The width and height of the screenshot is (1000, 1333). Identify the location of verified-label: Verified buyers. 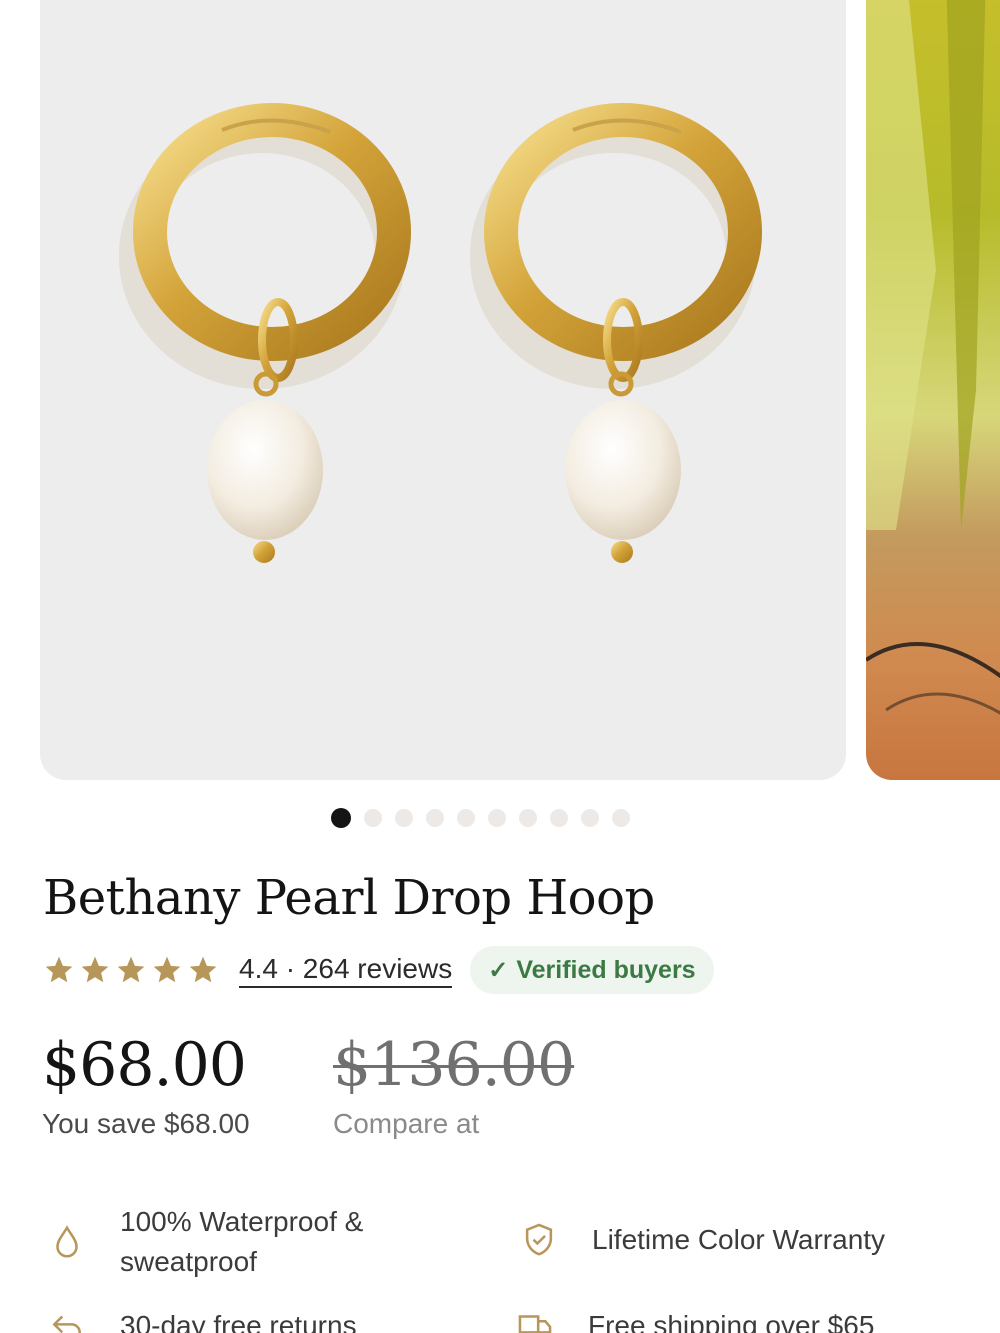
(606, 969).